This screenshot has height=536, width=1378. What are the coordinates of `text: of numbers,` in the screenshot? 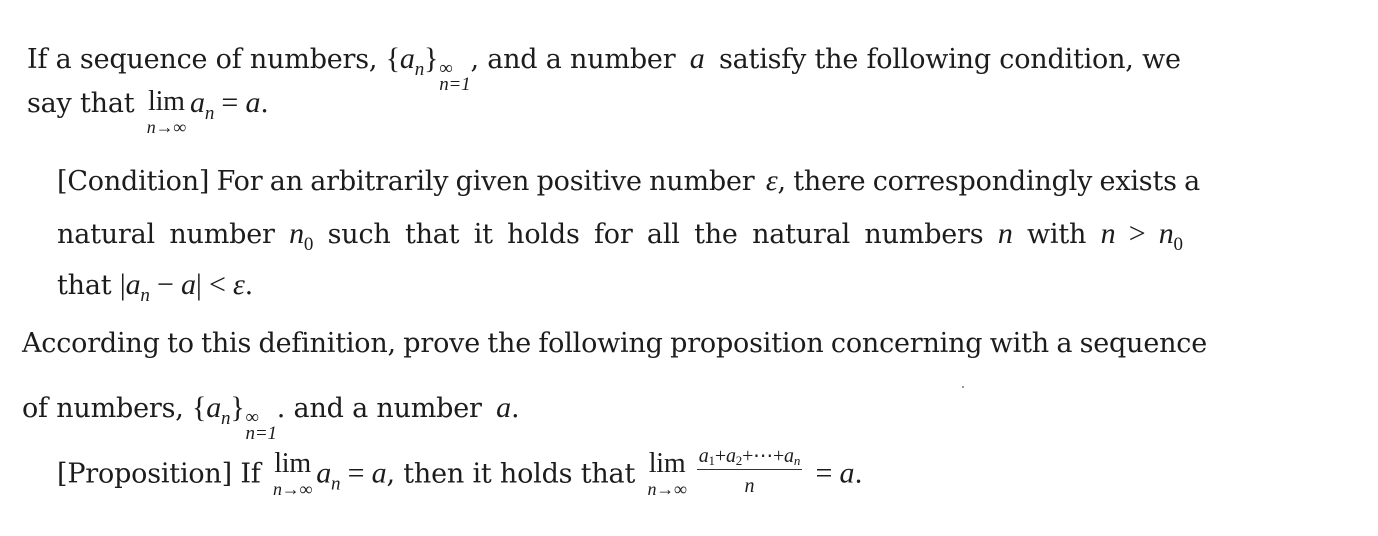 It's located at (107, 408).